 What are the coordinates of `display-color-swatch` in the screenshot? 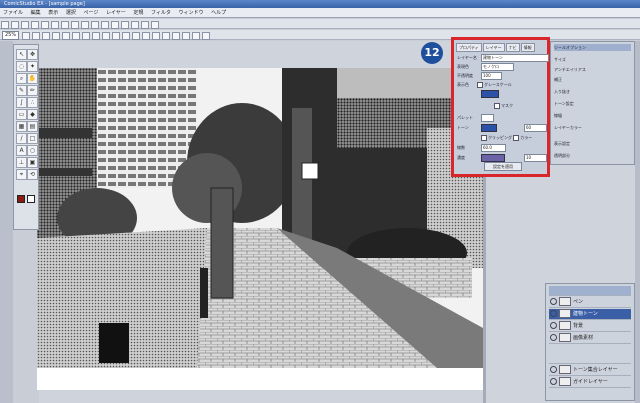 It's located at (490, 94).